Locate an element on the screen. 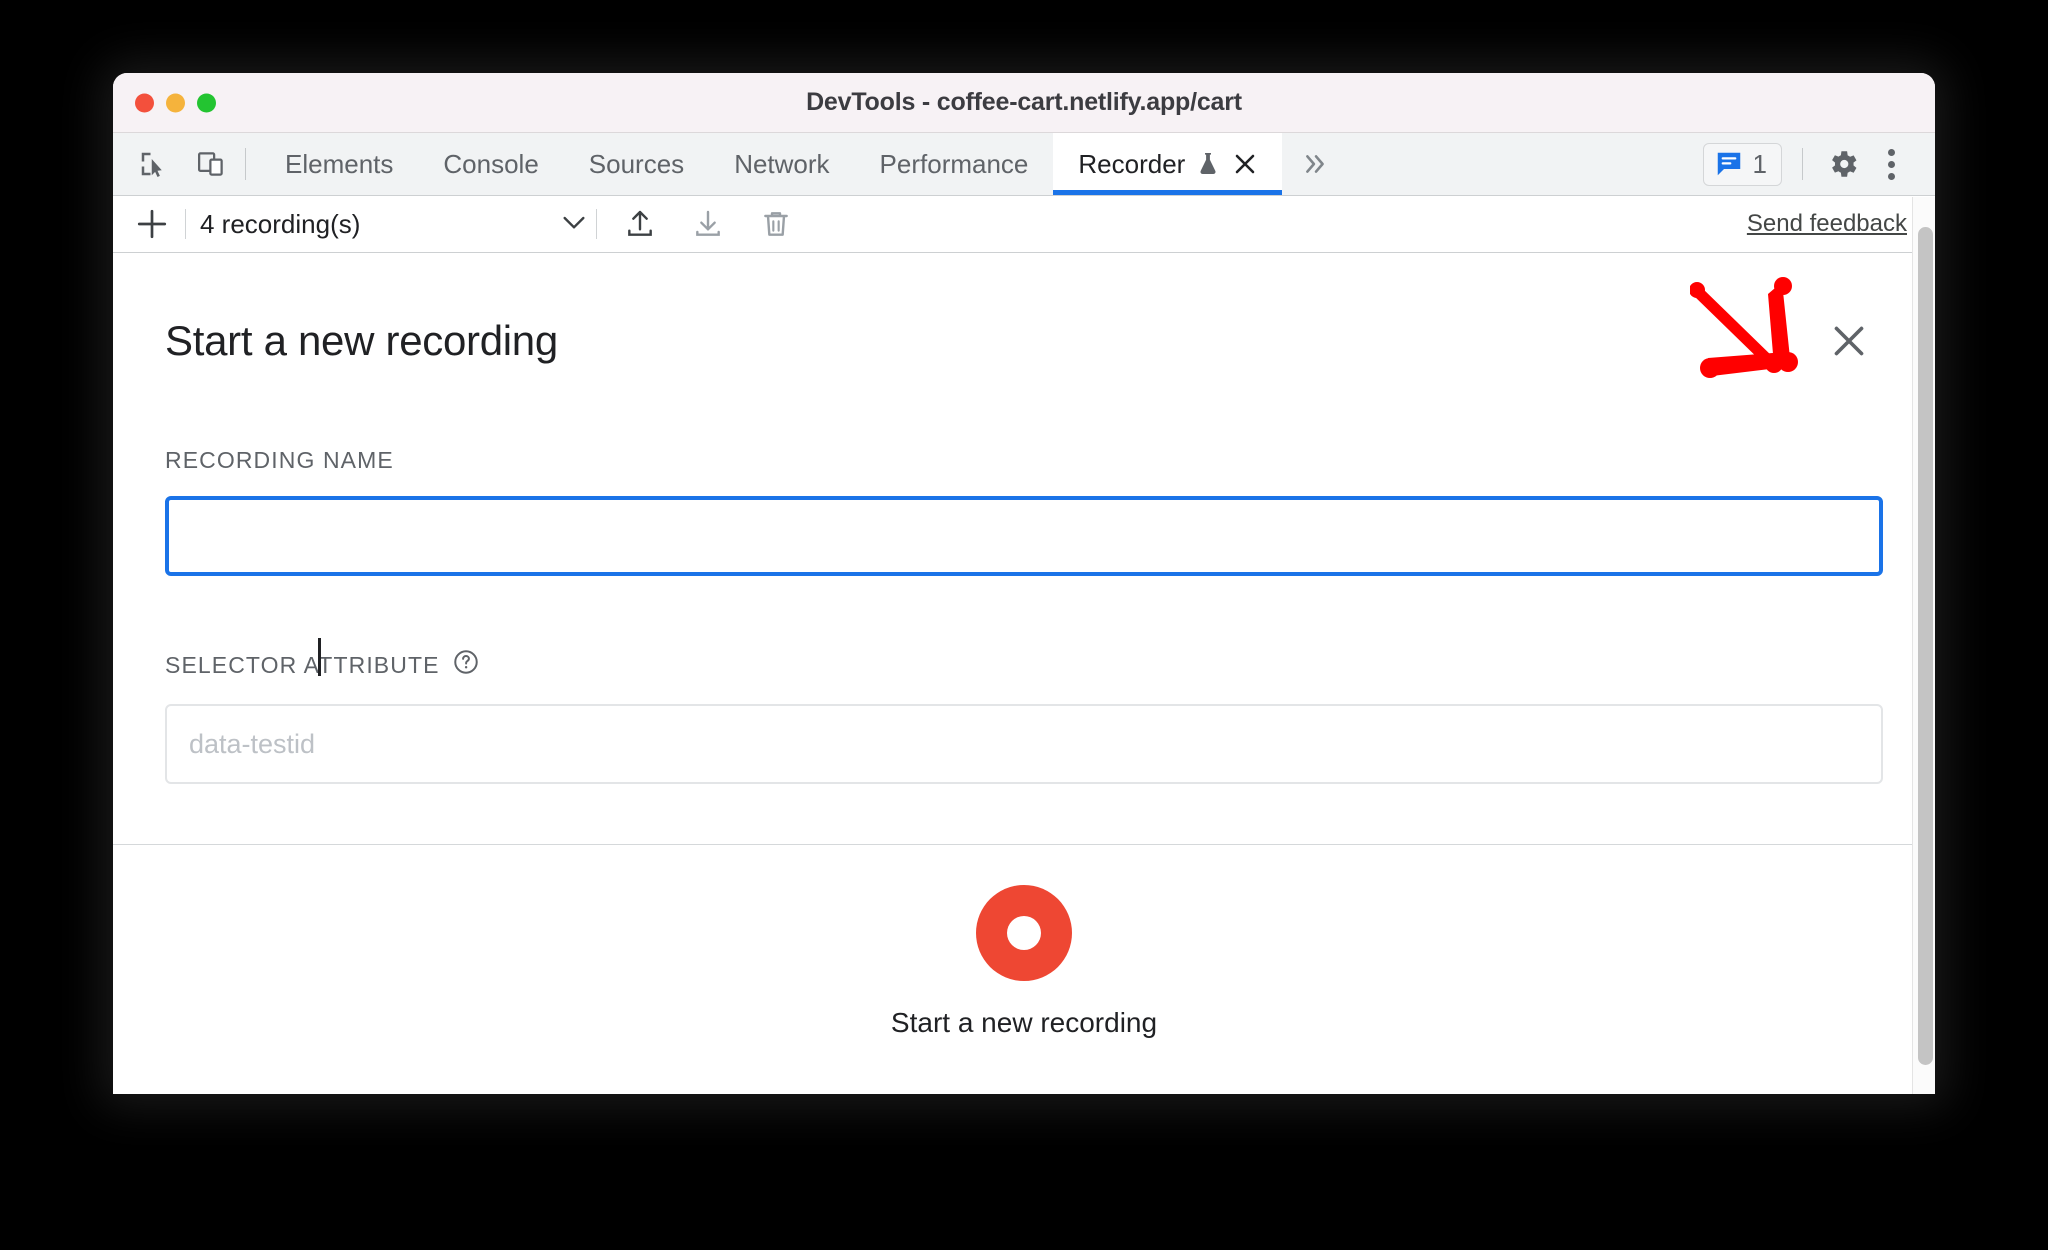  tab-label: Sources is located at coordinates (636, 163).